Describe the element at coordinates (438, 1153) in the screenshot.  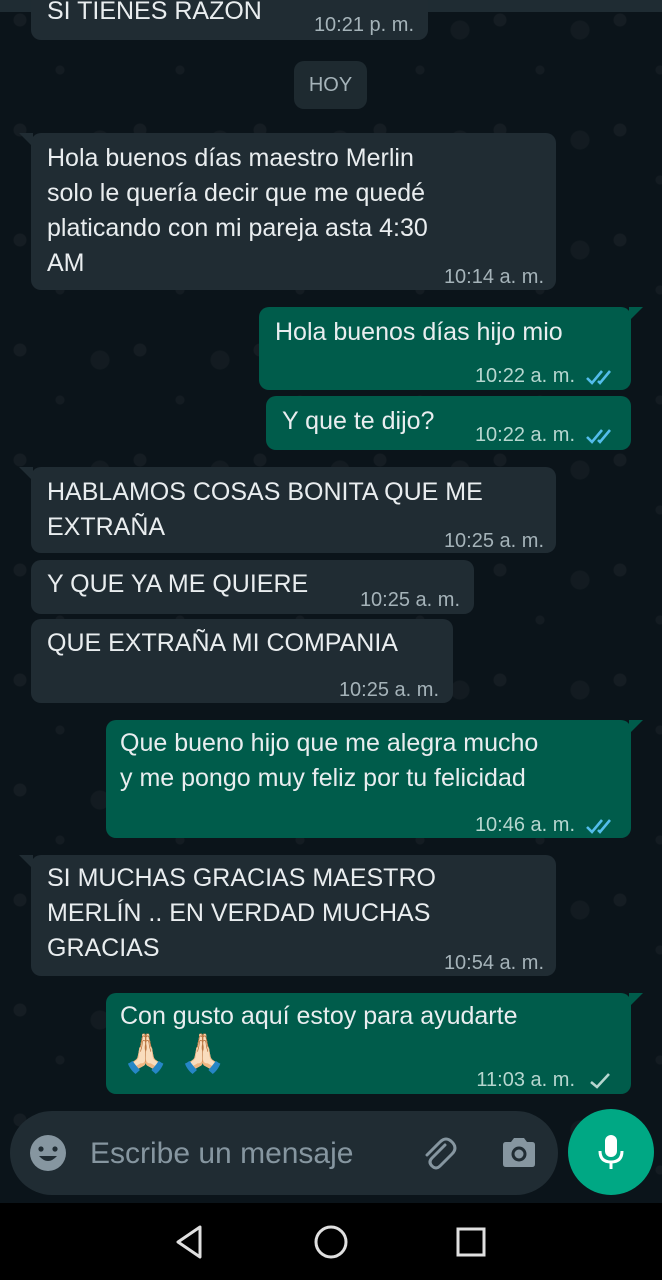
I see `attach-icon` at that location.